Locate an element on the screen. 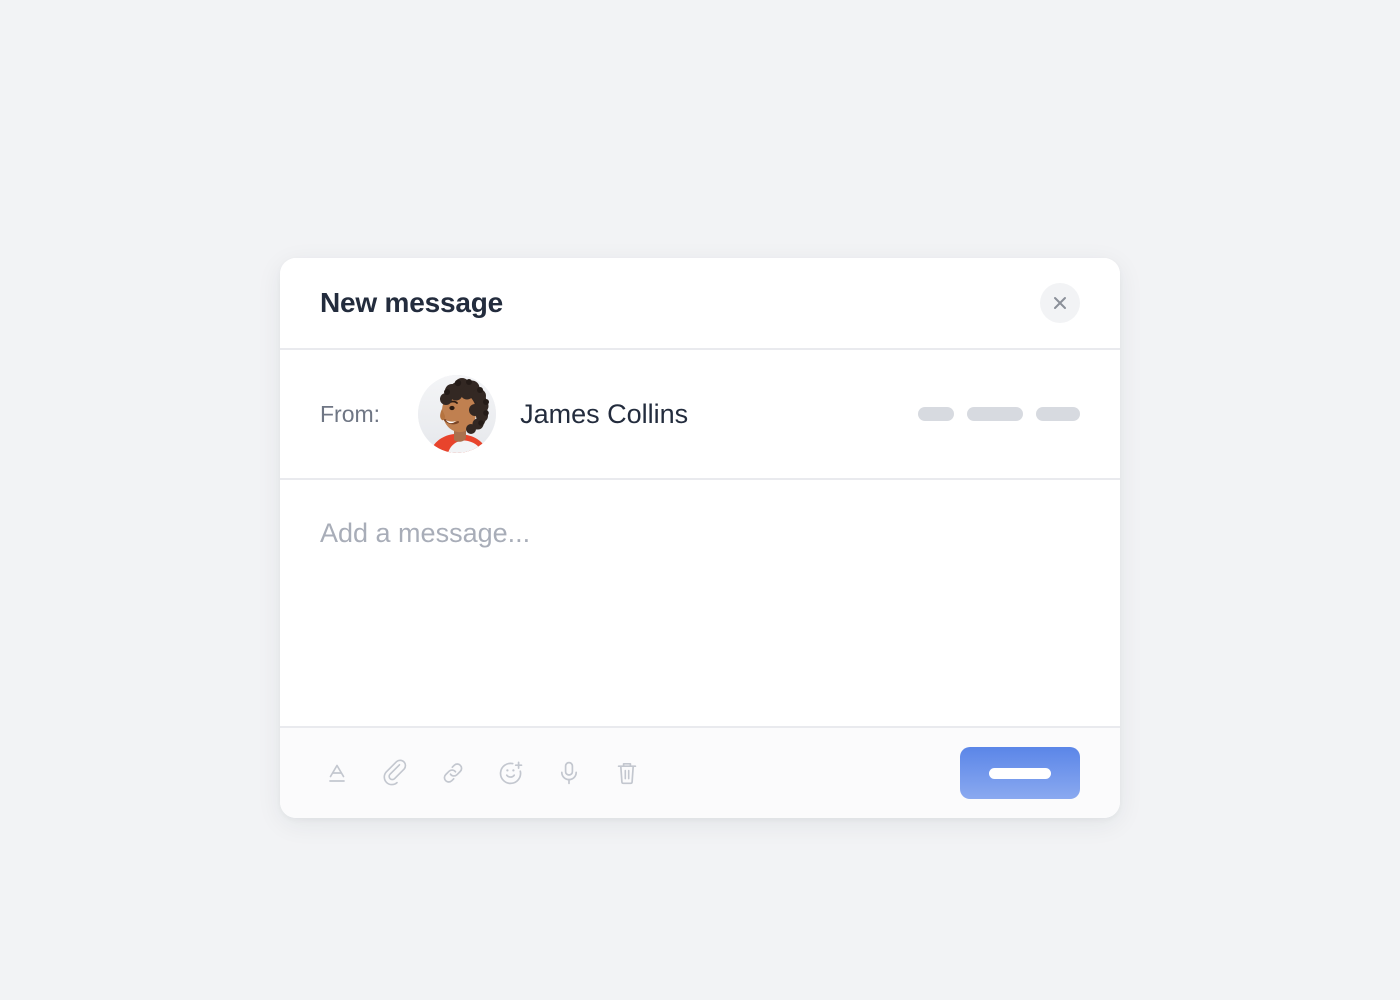  paperclip-icon is located at coordinates (395, 773).